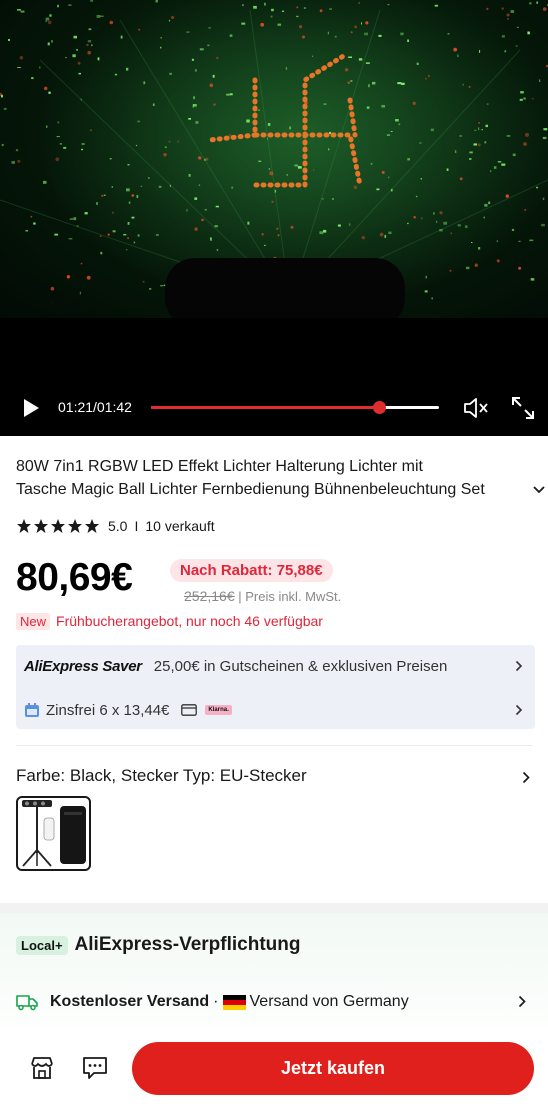 The image size is (548, 1104). Describe the element at coordinates (523, 408) in the screenshot. I see `fullscreen-icon` at that location.